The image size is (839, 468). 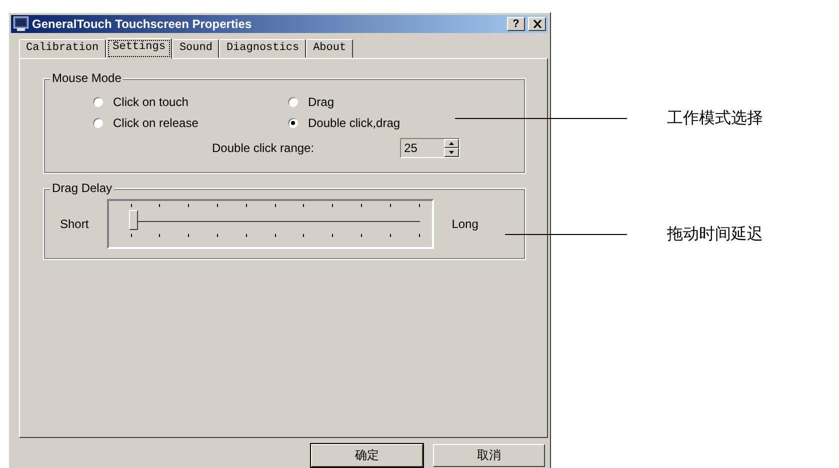 I want to click on tab: Diagnostics, so click(x=262, y=48).